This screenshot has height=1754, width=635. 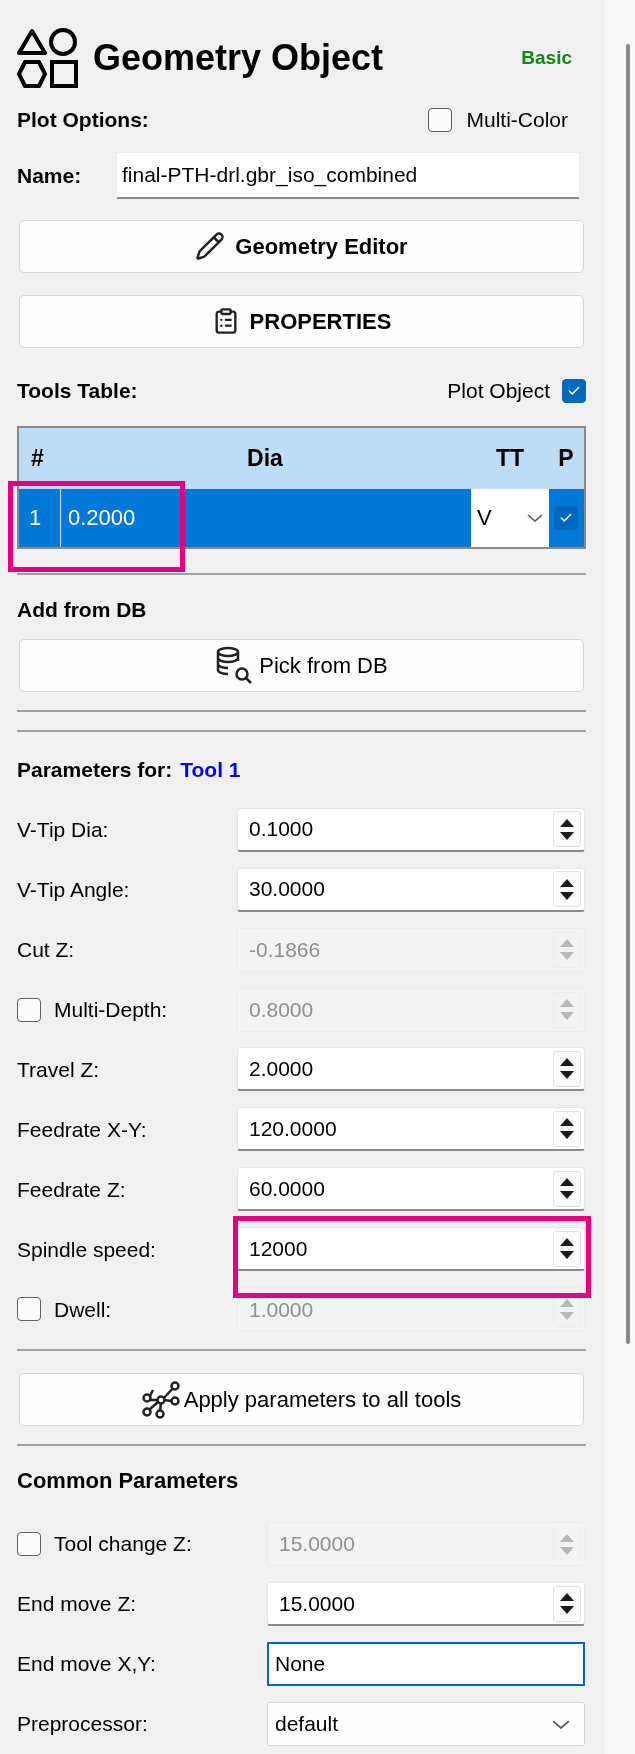 What do you see at coordinates (210, 769) in the screenshot?
I see `tool-name: Tool 1` at bounding box center [210, 769].